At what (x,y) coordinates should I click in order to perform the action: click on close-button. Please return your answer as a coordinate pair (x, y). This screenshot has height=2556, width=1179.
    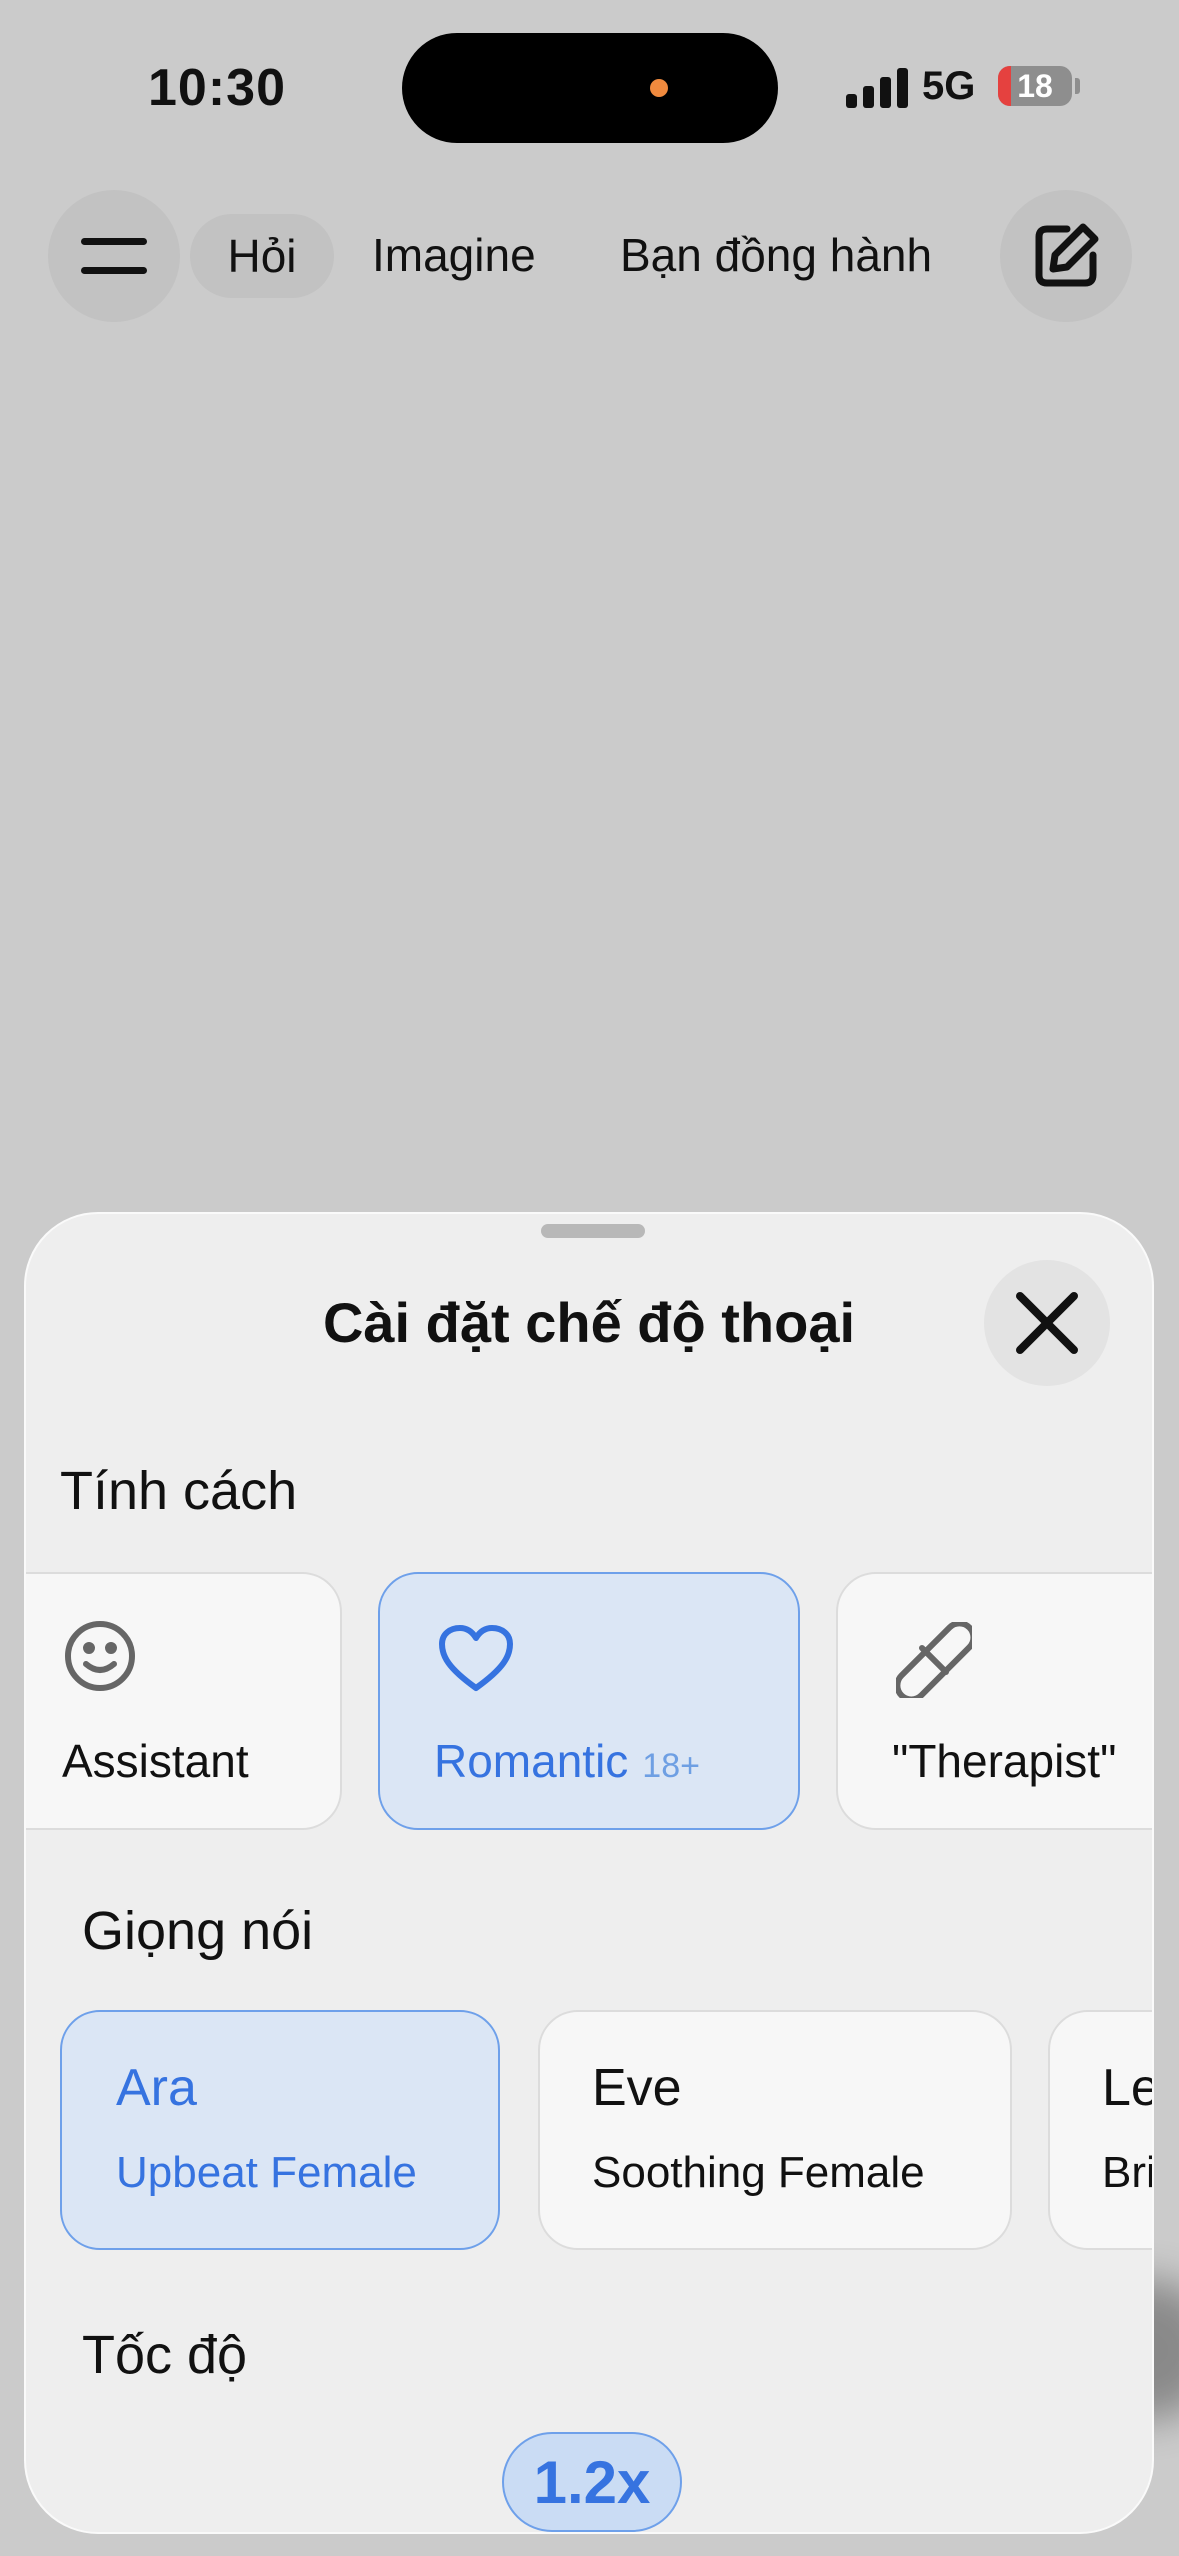
    Looking at the image, I should click on (1047, 1323).